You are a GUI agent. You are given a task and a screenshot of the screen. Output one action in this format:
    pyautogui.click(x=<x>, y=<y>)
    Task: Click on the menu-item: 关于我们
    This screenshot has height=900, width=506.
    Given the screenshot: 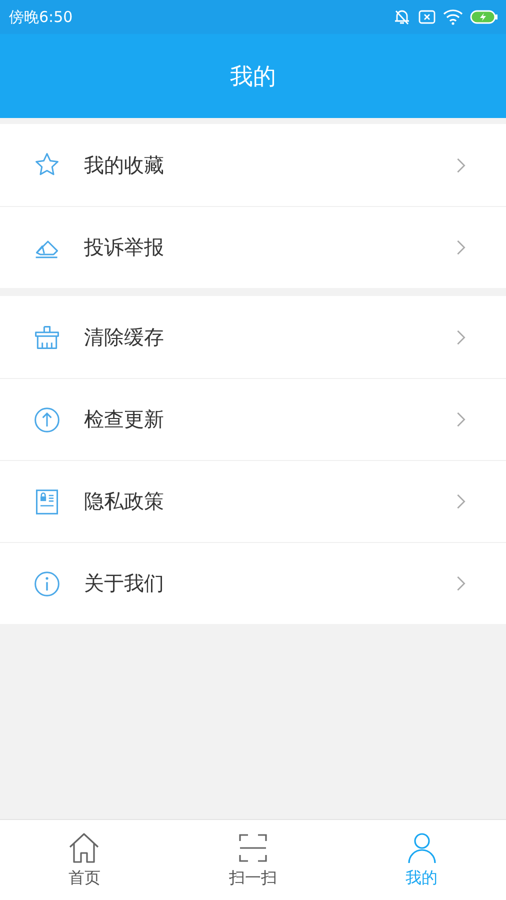 What is the action you would take?
    pyautogui.click(x=253, y=583)
    